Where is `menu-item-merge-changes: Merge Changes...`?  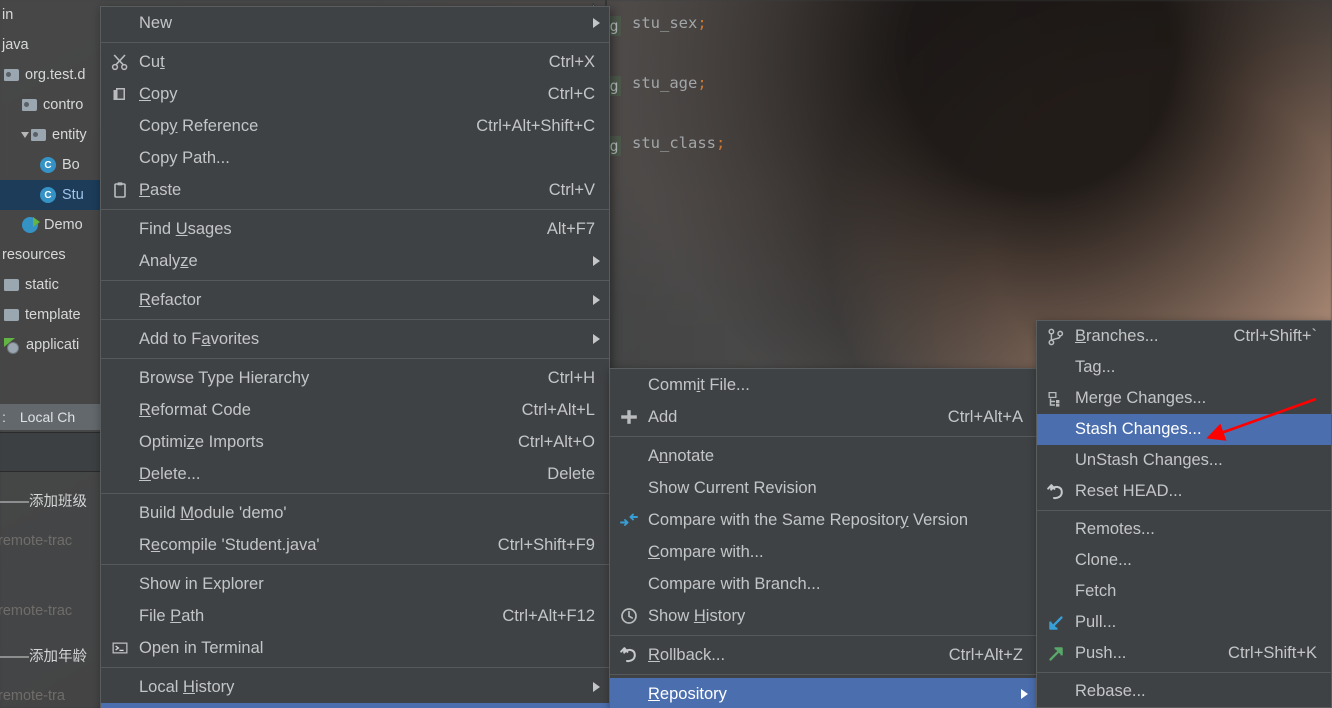 menu-item-merge-changes: Merge Changes... is located at coordinates (1184, 398).